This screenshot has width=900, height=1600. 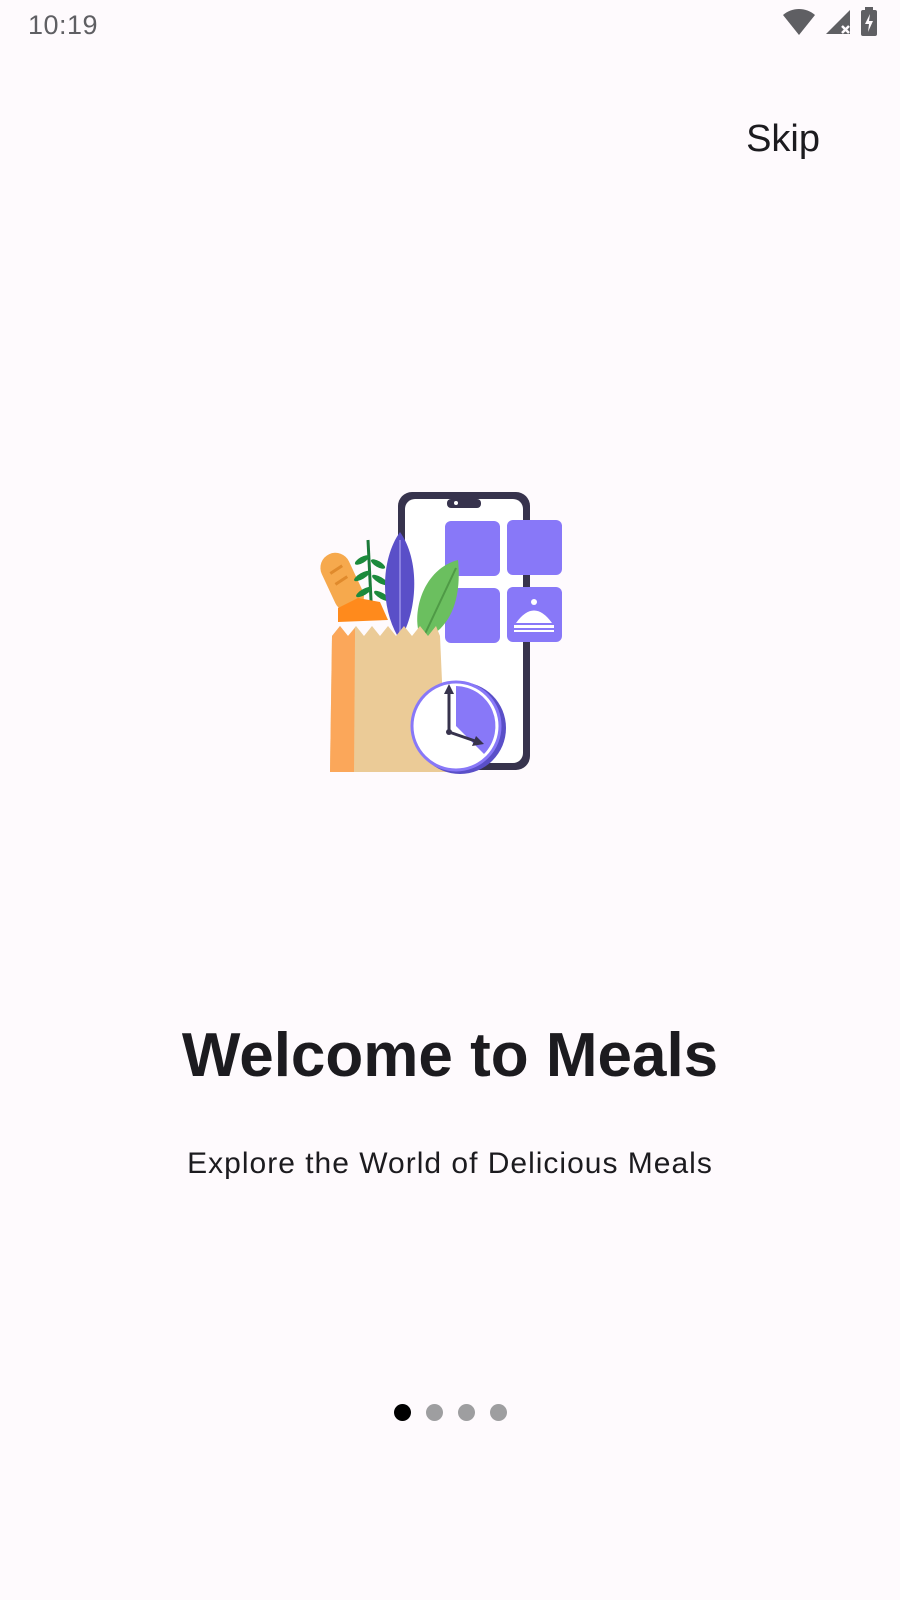 I want to click on grocery-bag-phone-clock-illustration, so click(x=441, y=633).